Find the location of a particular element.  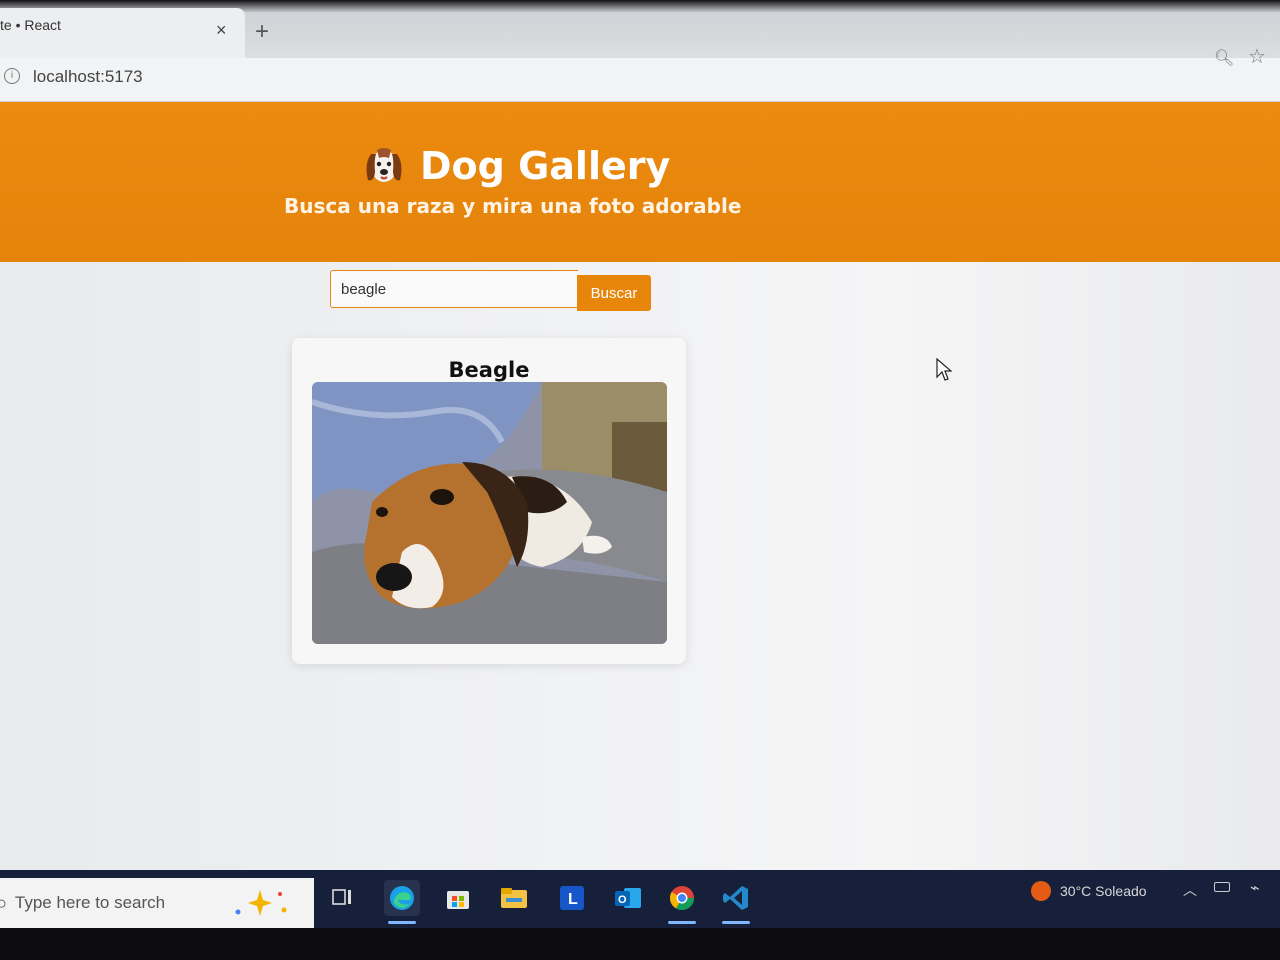

app-title: Dog Gallery is located at coordinates (545, 166).